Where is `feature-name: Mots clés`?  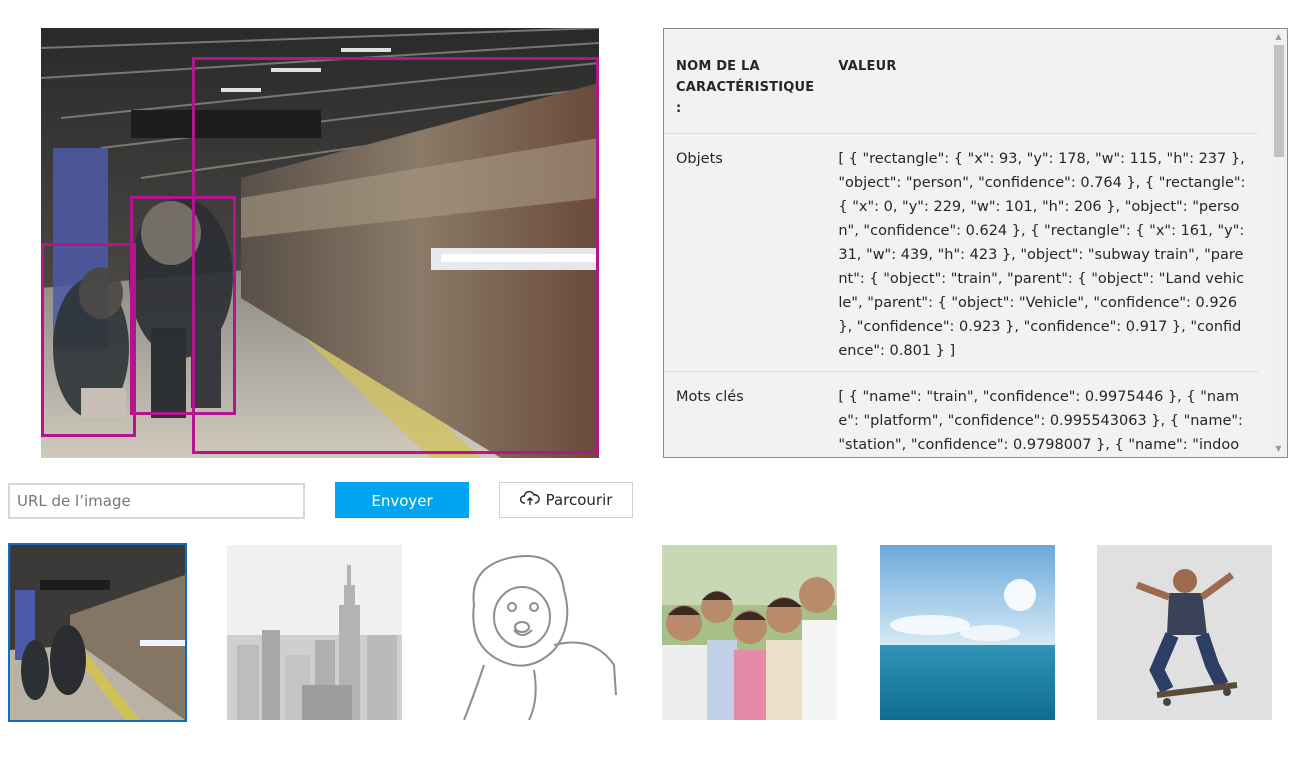
feature-name: Mots clés is located at coordinates (745, 414).